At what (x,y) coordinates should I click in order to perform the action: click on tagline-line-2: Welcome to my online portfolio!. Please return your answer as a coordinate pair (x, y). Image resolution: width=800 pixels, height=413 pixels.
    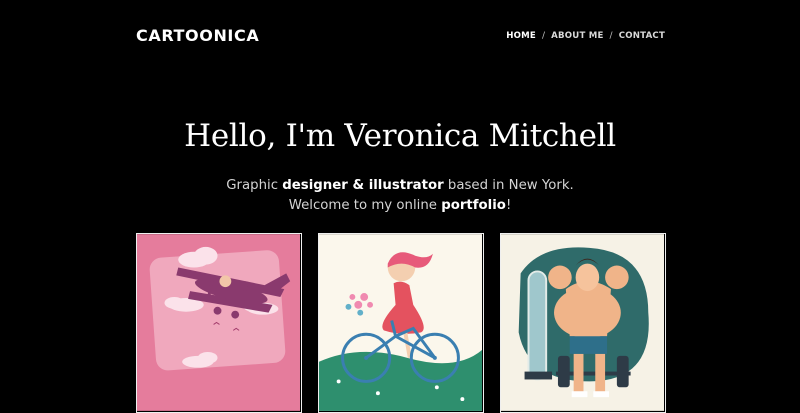
    Looking at the image, I should click on (400, 206).